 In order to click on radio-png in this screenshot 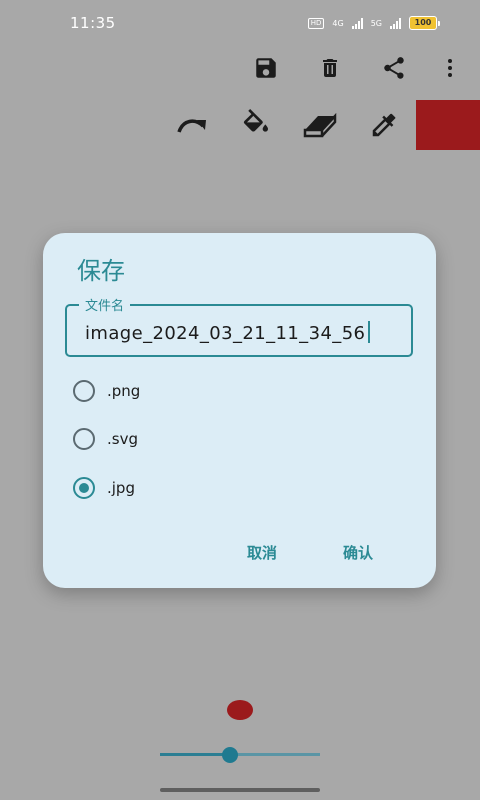, I will do `click(84, 391)`.